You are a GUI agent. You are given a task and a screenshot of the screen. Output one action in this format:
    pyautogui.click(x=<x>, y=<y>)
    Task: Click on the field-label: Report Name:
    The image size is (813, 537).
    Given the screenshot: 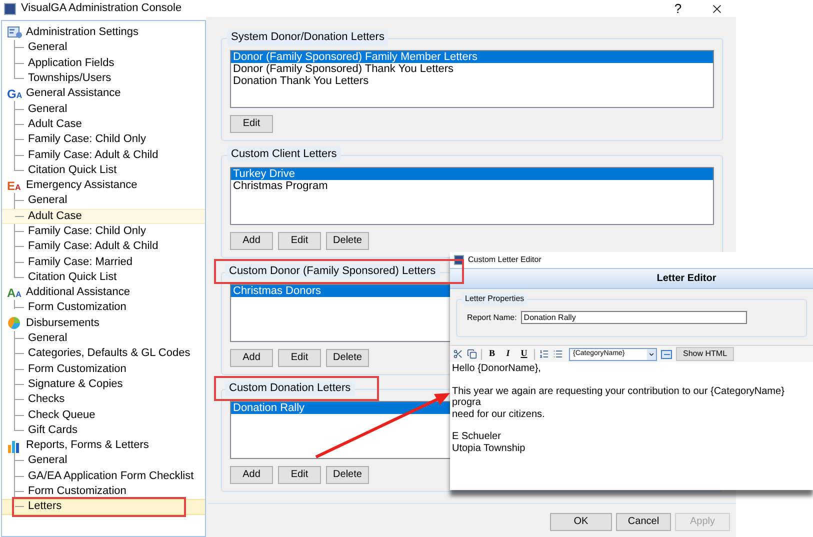 What is the action you would take?
    pyautogui.click(x=492, y=318)
    